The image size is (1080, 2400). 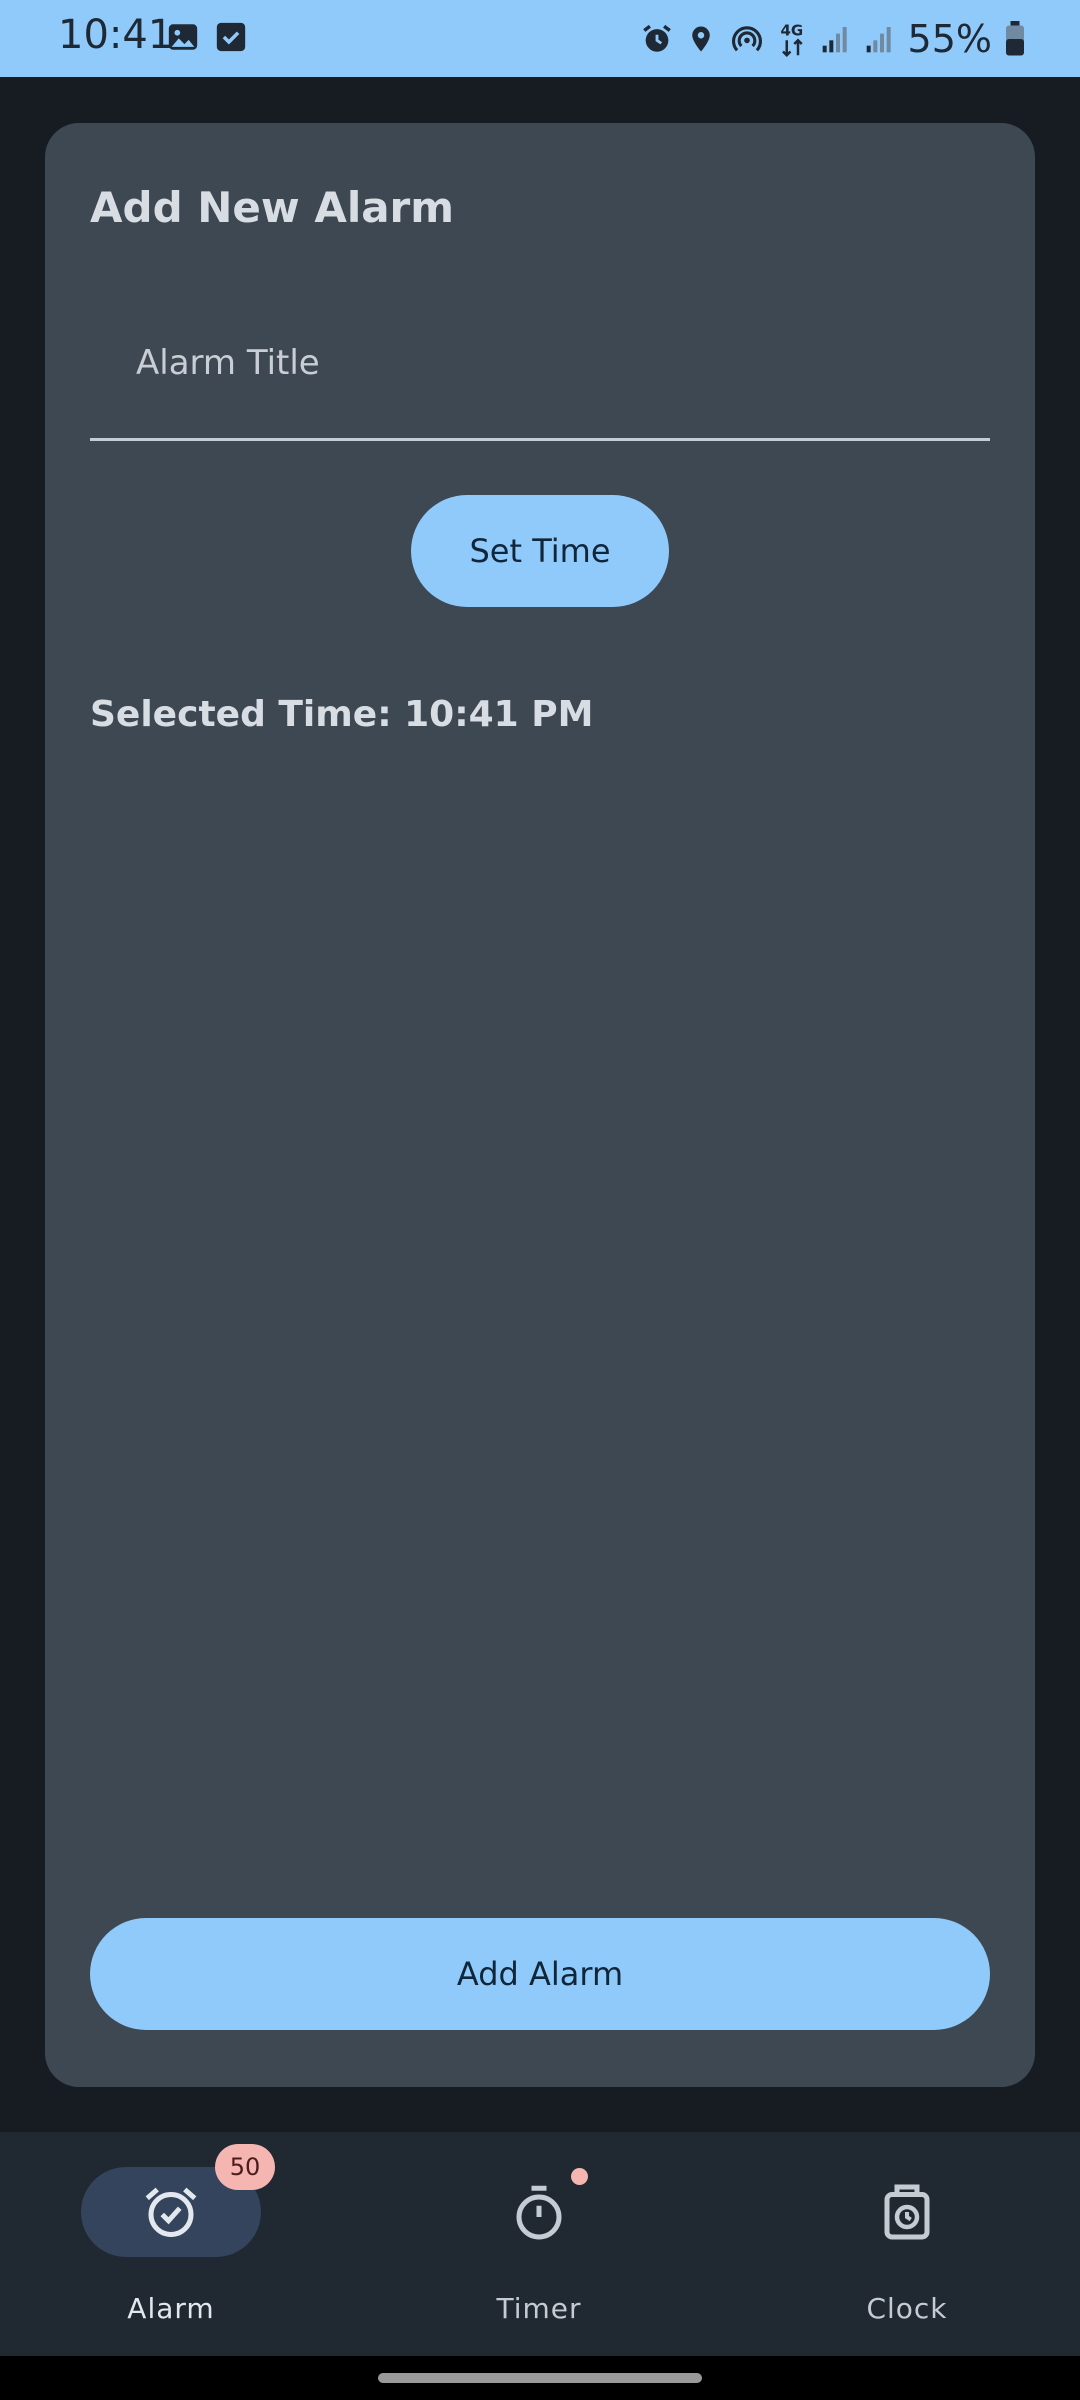 What do you see at coordinates (907, 2308) in the screenshot?
I see `nav-label-clock: Clock` at bounding box center [907, 2308].